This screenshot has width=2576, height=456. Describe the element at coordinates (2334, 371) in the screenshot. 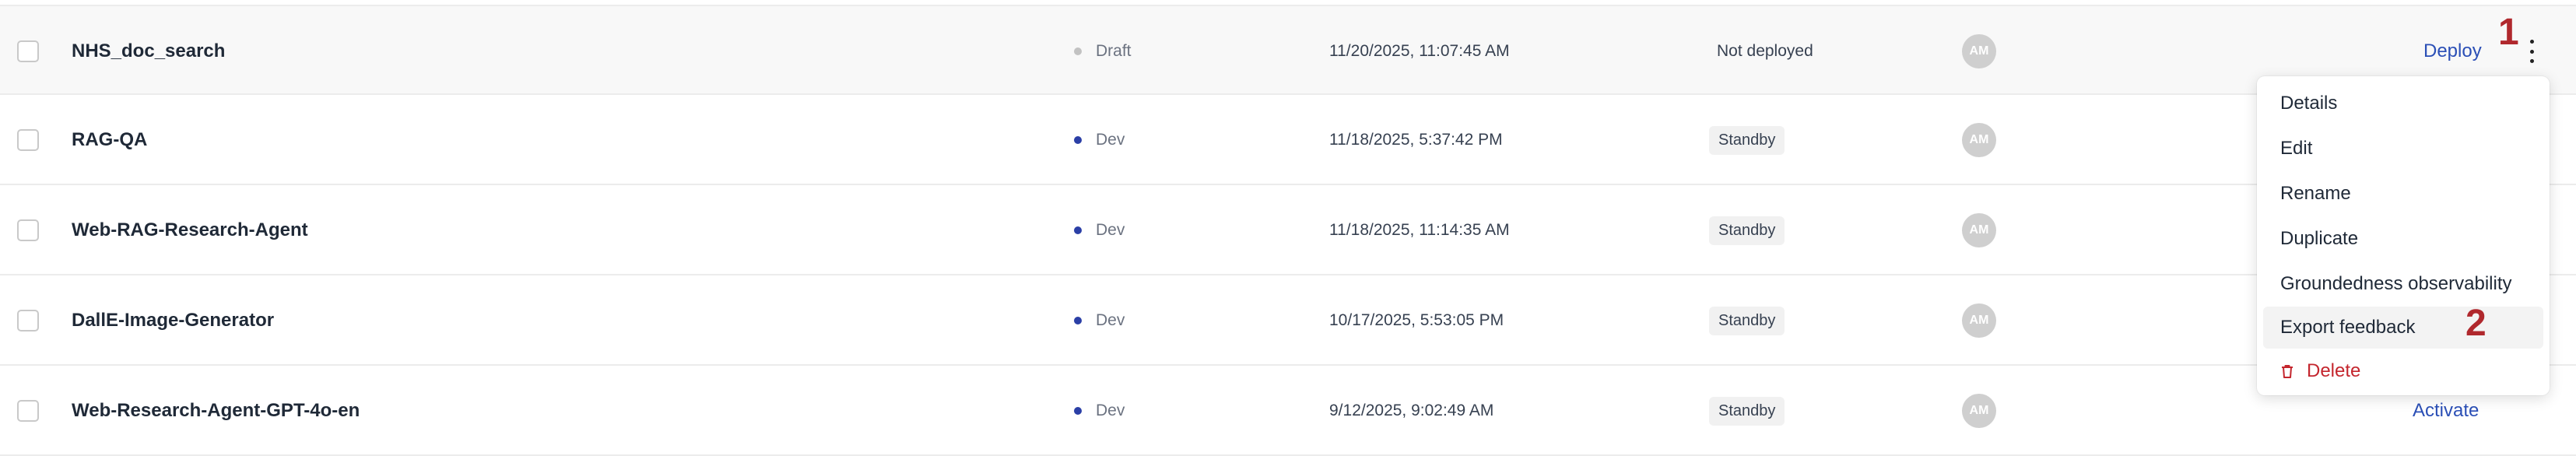

I see `delete-label: Delete` at that location.